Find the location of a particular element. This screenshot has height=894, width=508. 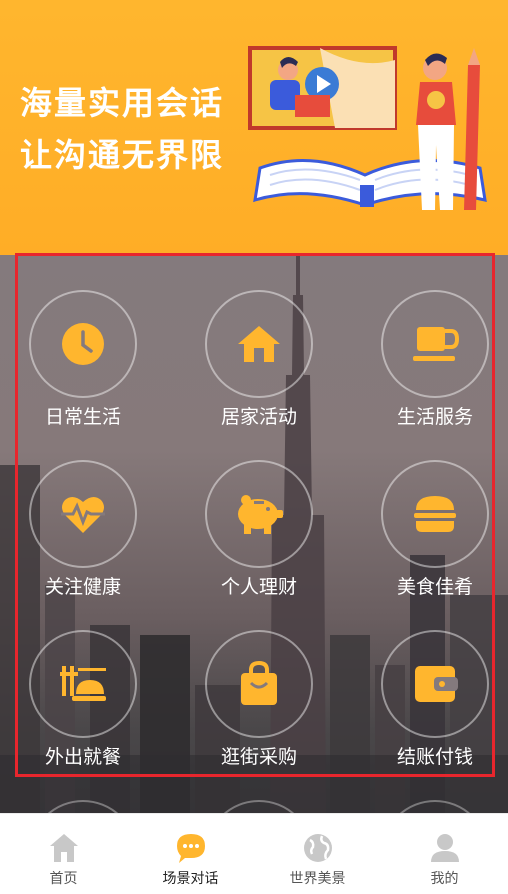

burger-icon is located at coordinates (435, 514).